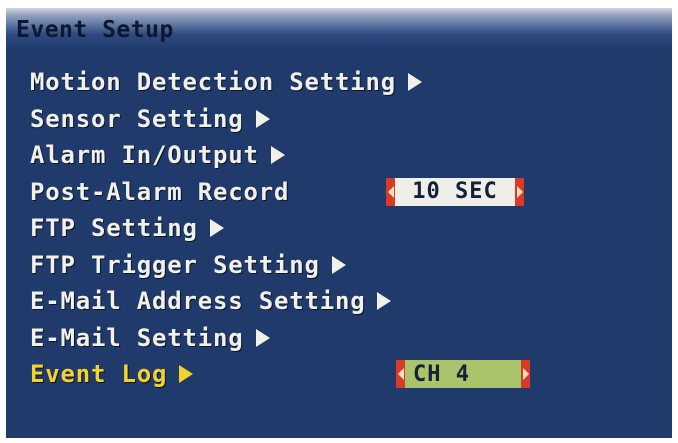 The height and width of the screenshot is (443, 678). I want to click on menu-item-label: Post-Alarm Record, so click(160, 191).